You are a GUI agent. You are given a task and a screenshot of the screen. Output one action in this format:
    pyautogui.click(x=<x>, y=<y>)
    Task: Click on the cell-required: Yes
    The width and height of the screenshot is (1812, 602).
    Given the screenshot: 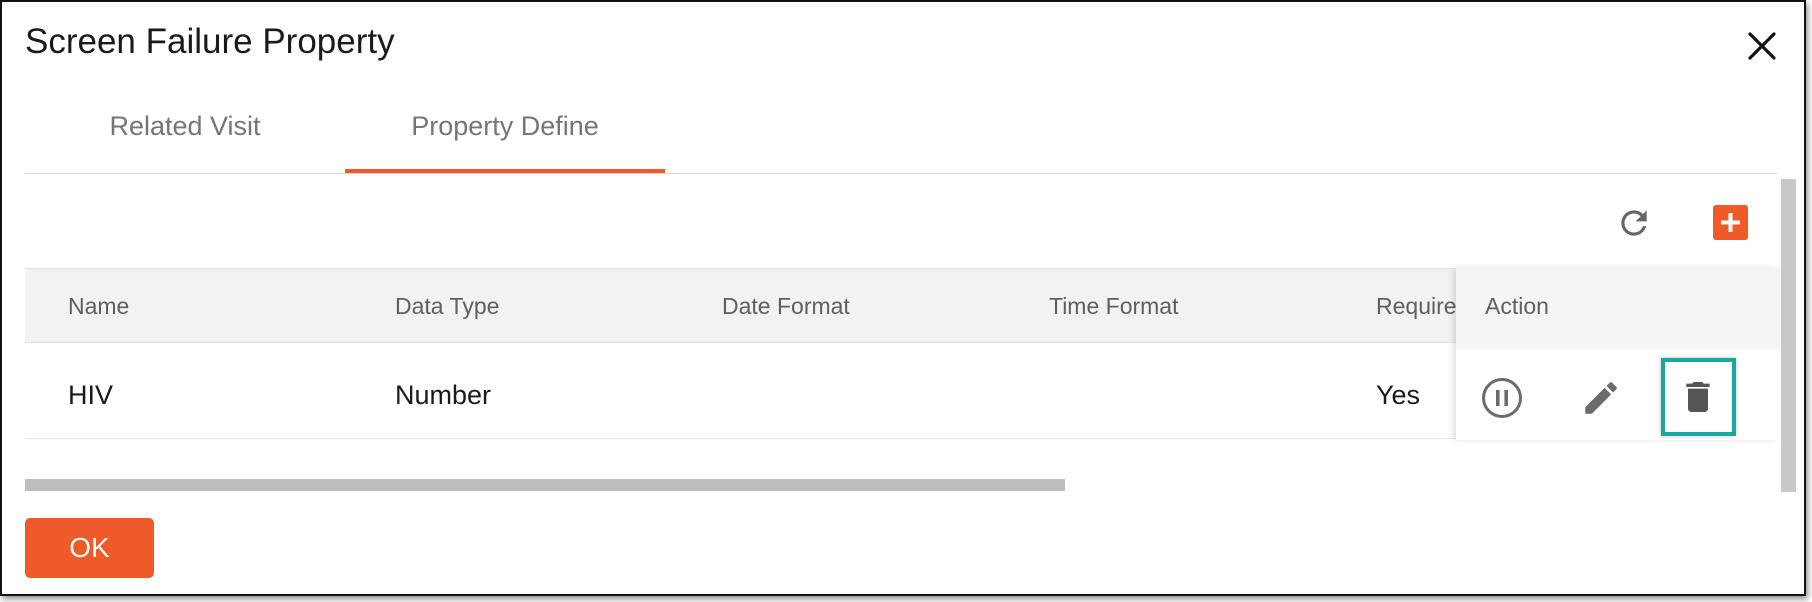 What is the action you would take?
    pyautogui.click(x=1398, y=395)
    